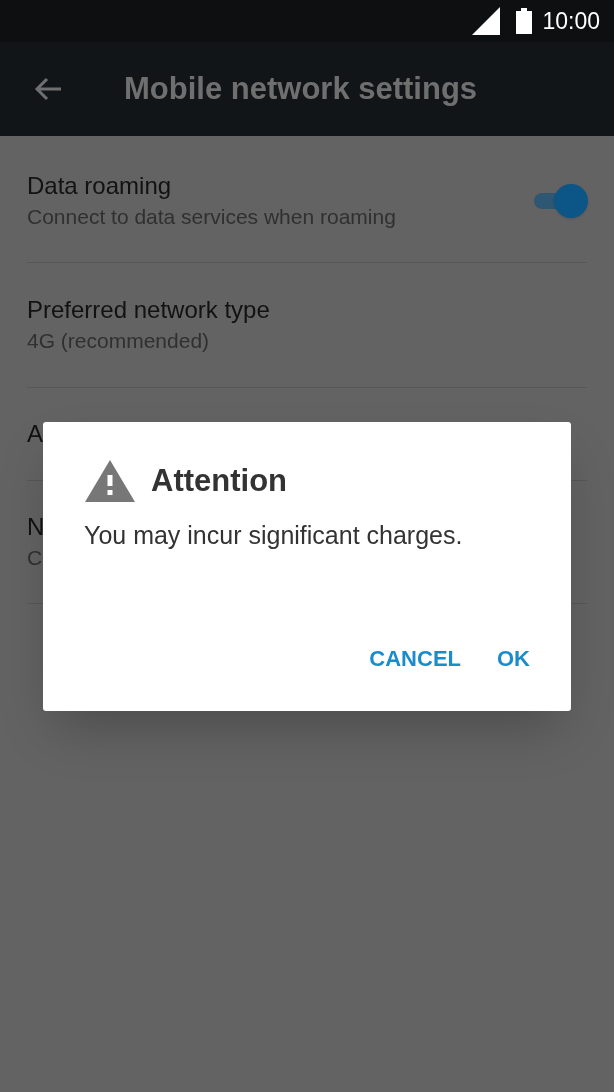 Image resolution: width=614 pixels, height=1092 pixels. I want to click on screen-title: Mobile network settings, so click(301, 88).